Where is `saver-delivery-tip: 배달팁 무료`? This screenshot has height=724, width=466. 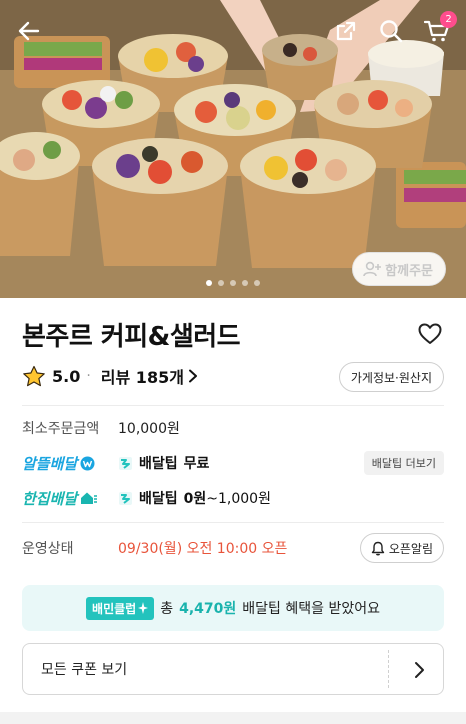 saver-delivery-tip: 배달팁 무료 is located at coordinates (163, 463).